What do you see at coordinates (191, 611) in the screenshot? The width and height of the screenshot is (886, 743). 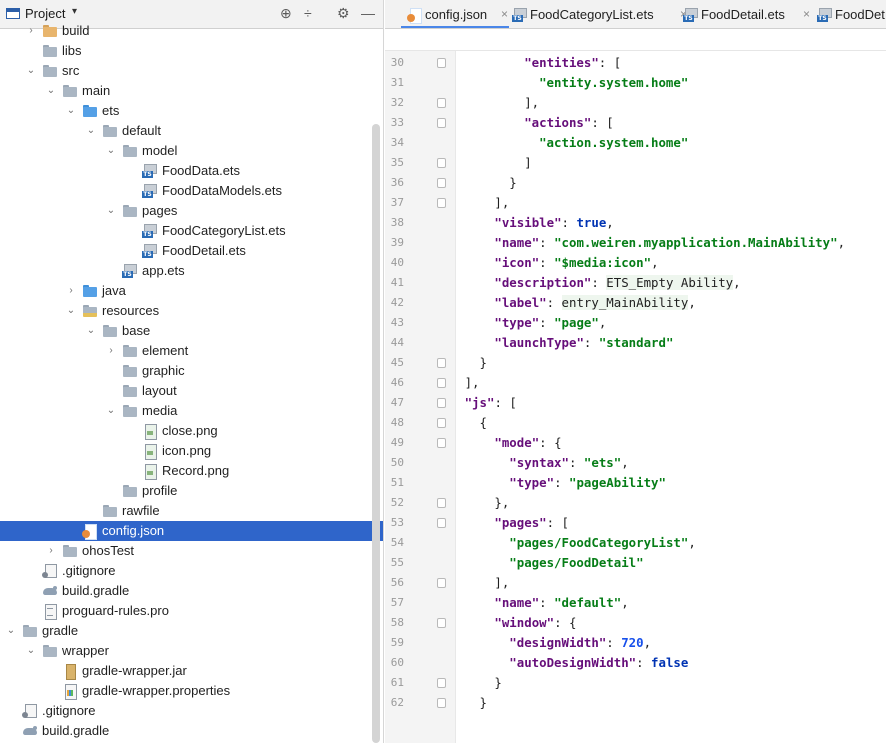 I see `tree-item: proguard-rules.pro` at bounding box center [191, 611].